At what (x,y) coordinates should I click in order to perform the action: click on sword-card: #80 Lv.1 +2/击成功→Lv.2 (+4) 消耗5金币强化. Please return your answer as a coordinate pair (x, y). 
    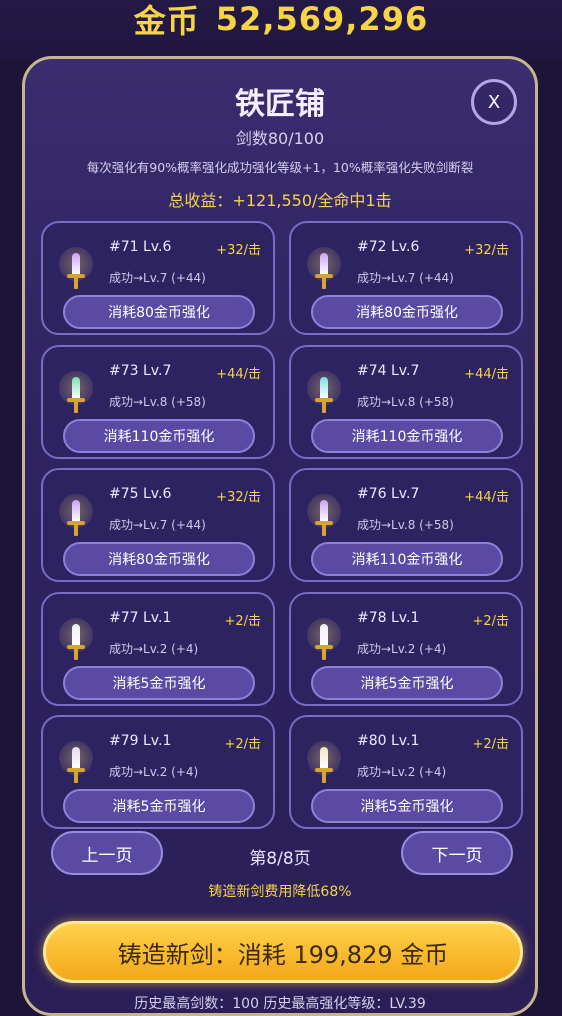
    Looking at the image, I should click on (406, 772).